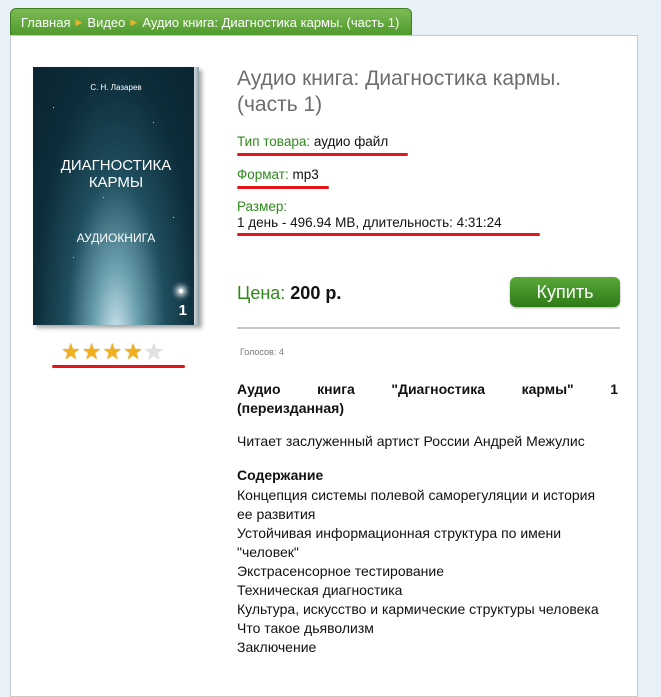 The width and height of the screenshot is (661, 697). I want to click on product-format: Формат: mp3, so click(278, 174).